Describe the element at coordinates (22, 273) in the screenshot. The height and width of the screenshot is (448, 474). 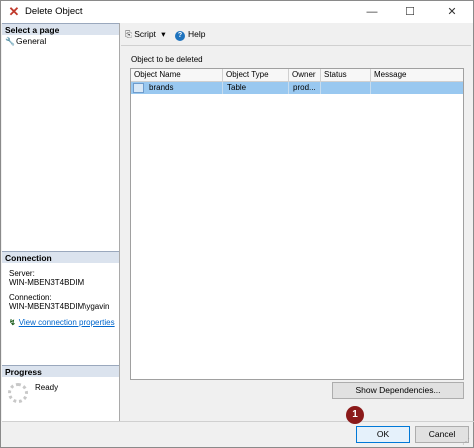
I see `server-label: Server:` at that location.